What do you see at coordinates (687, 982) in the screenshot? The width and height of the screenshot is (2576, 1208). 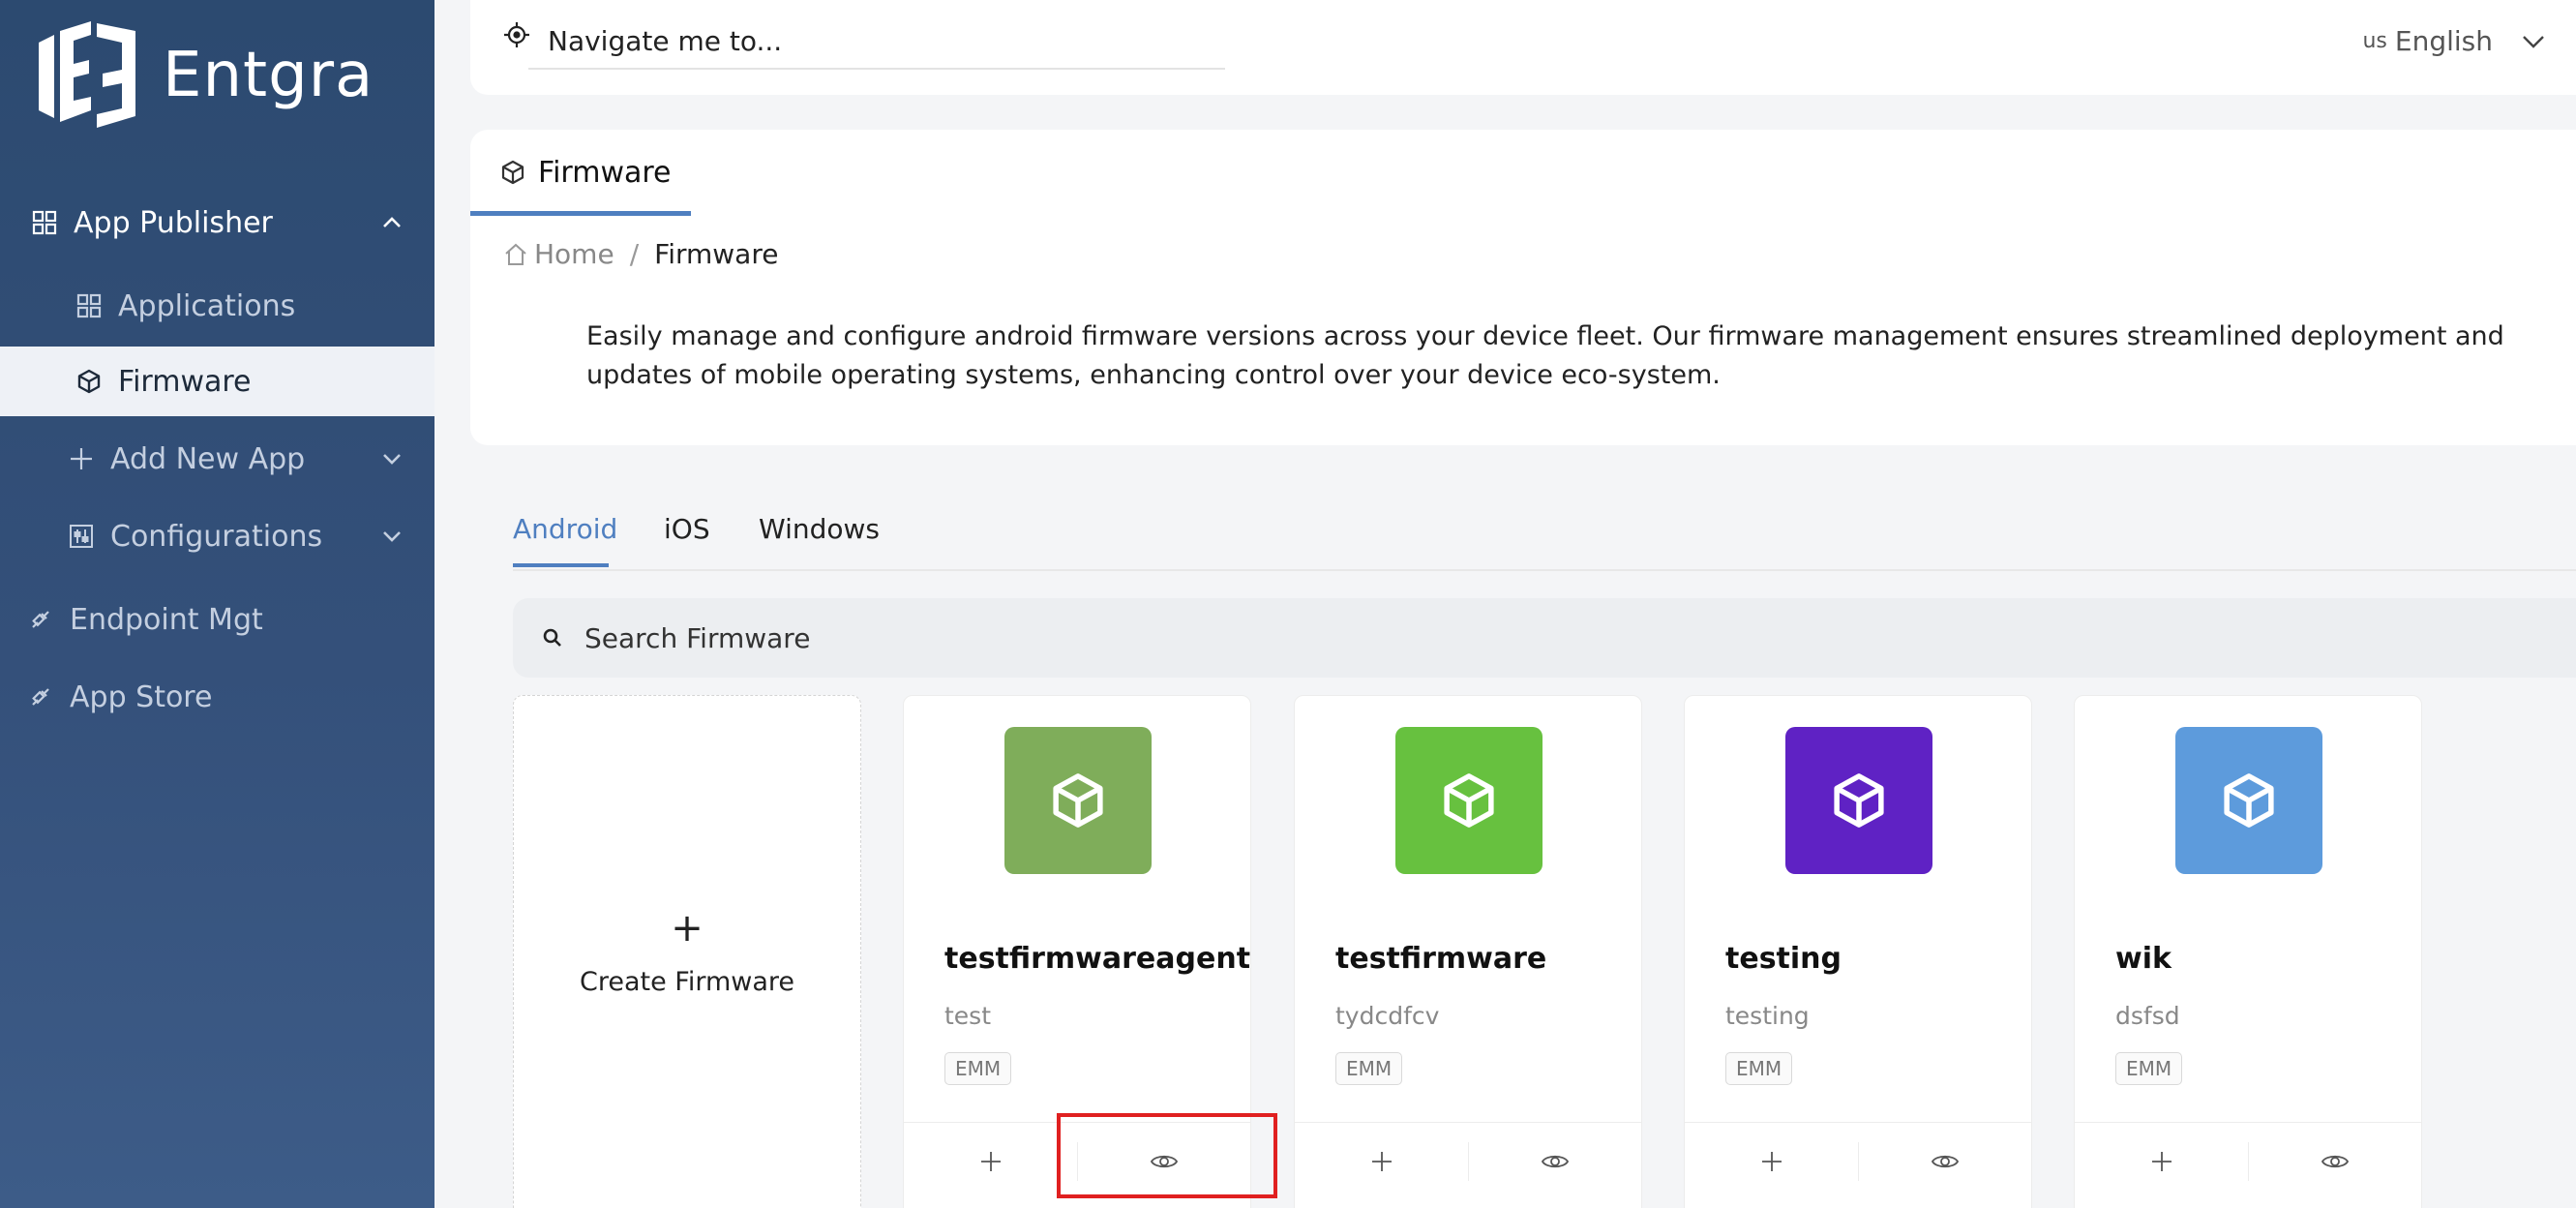 I see `create-firmware-label: Create Firmware` at bounding box center [687, 982].